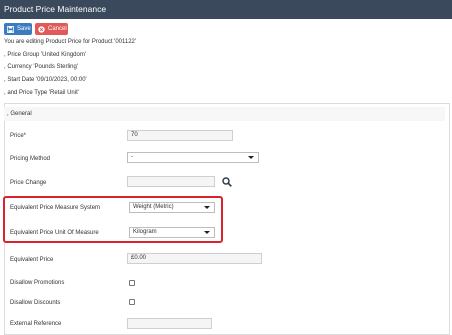 Image resolution: width=452 pixels, height=335 pixels. What do you see at coordinates (57, 29) in the screenshot?
I see `cancel-button-label: Cancel` at bounding box center [57, 29].